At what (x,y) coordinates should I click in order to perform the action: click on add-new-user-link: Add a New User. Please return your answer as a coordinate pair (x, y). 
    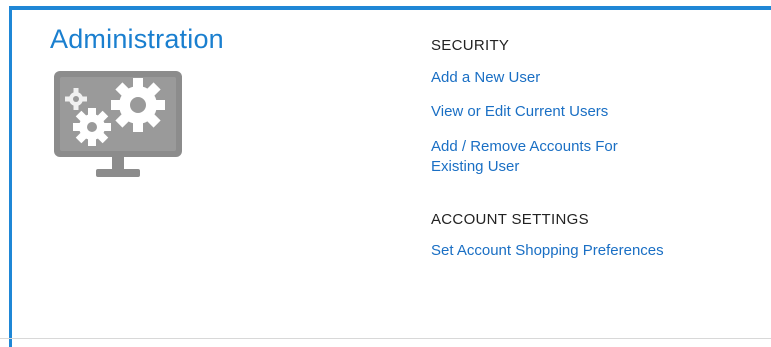
    Looking at the image, I should click on (485, 78).